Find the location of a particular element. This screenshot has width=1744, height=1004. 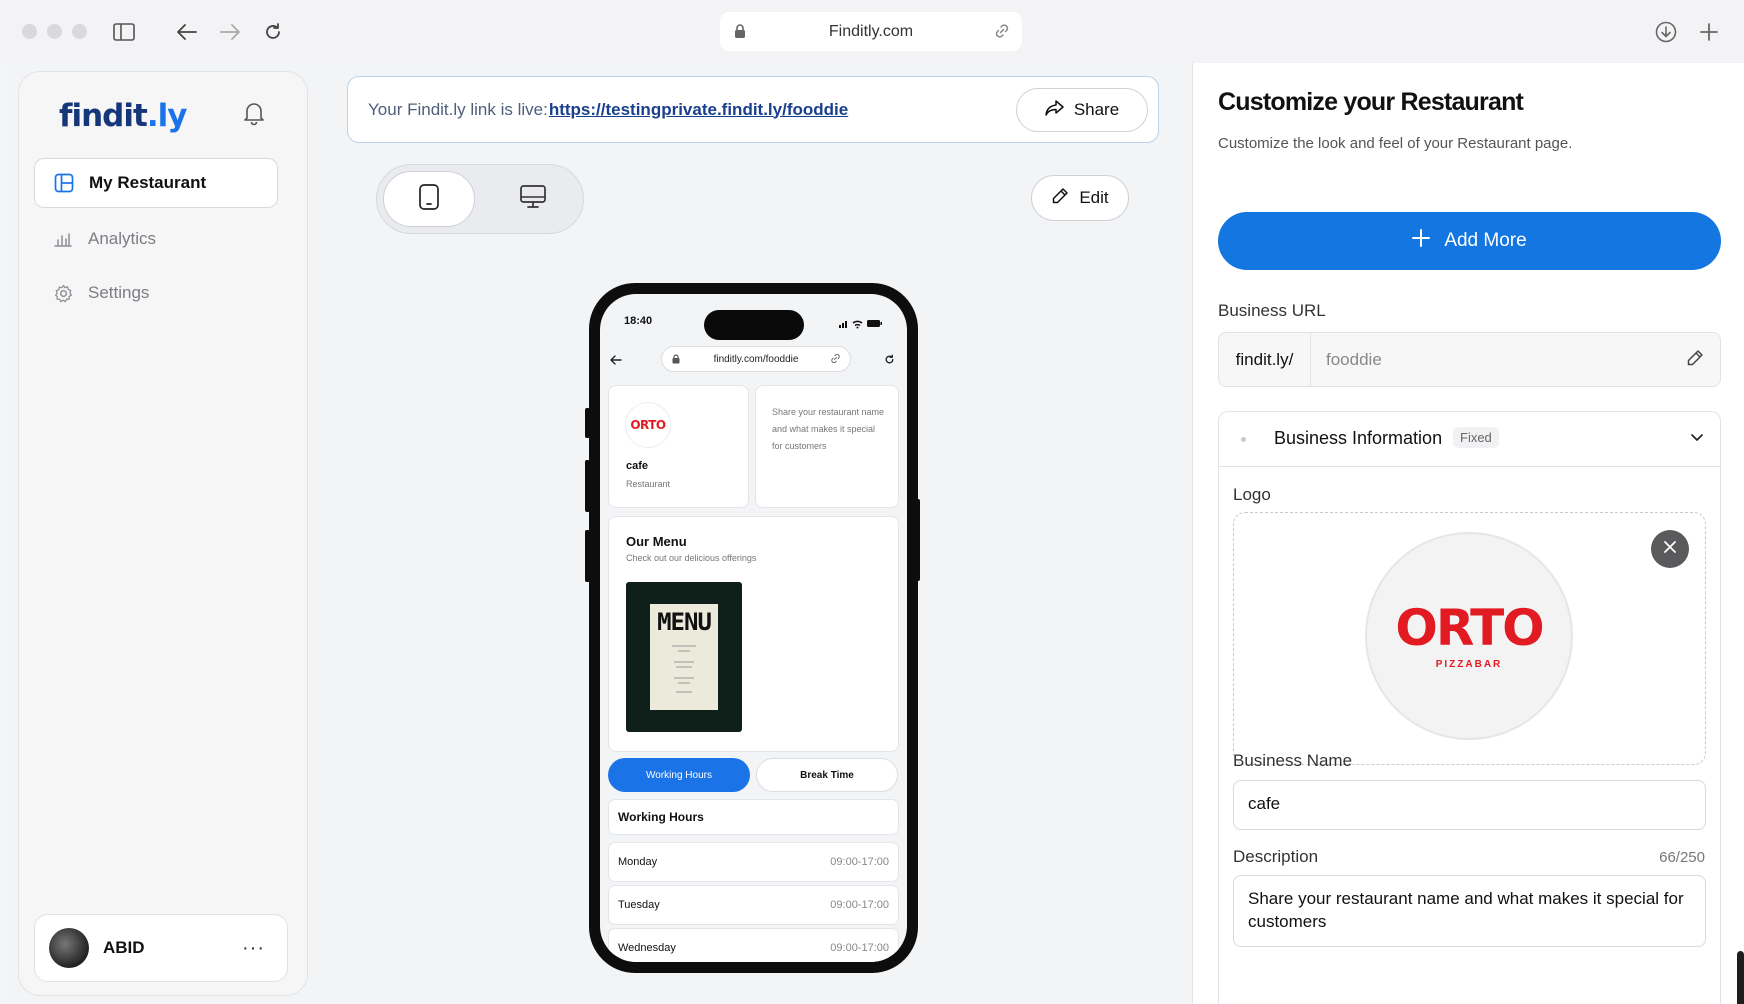

sidebar-item-analytics: Analytics is located at coordinates (156, 239).